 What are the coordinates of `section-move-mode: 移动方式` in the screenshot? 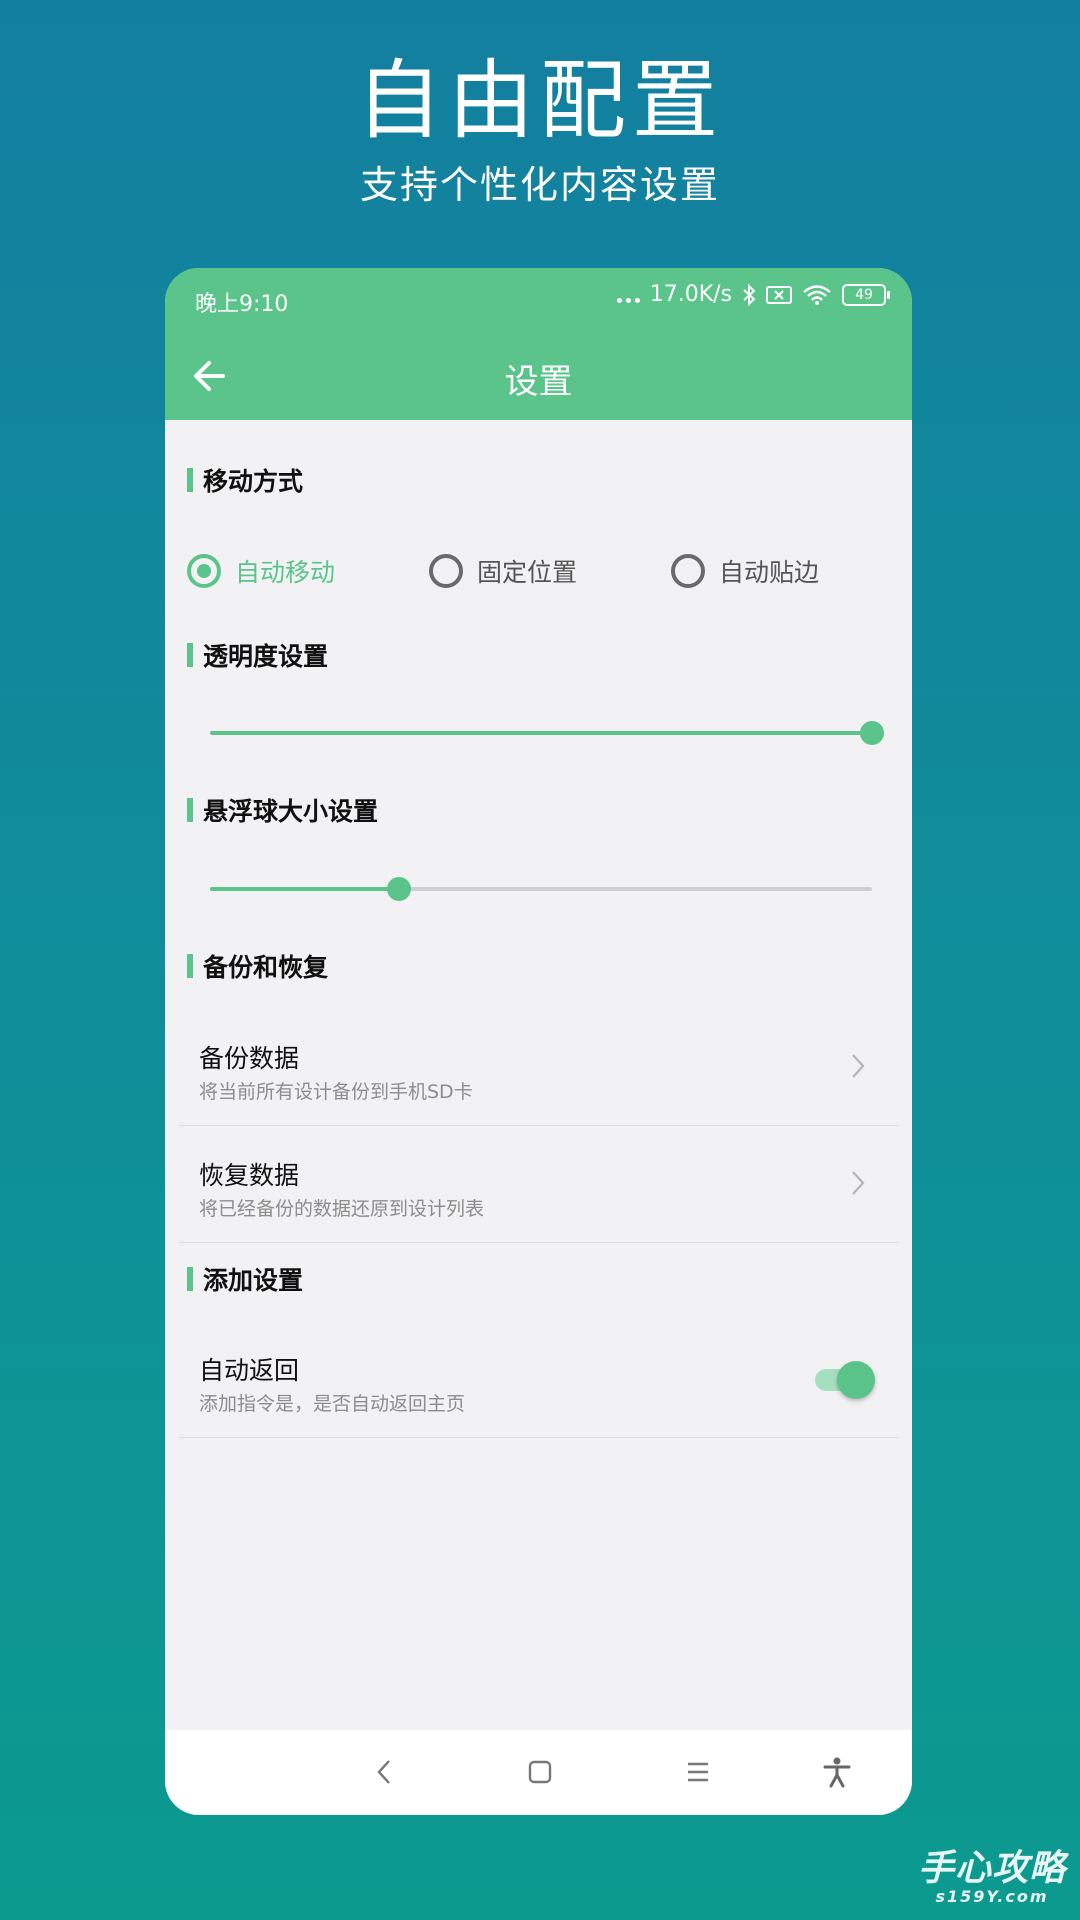 It's located at (245, 480).